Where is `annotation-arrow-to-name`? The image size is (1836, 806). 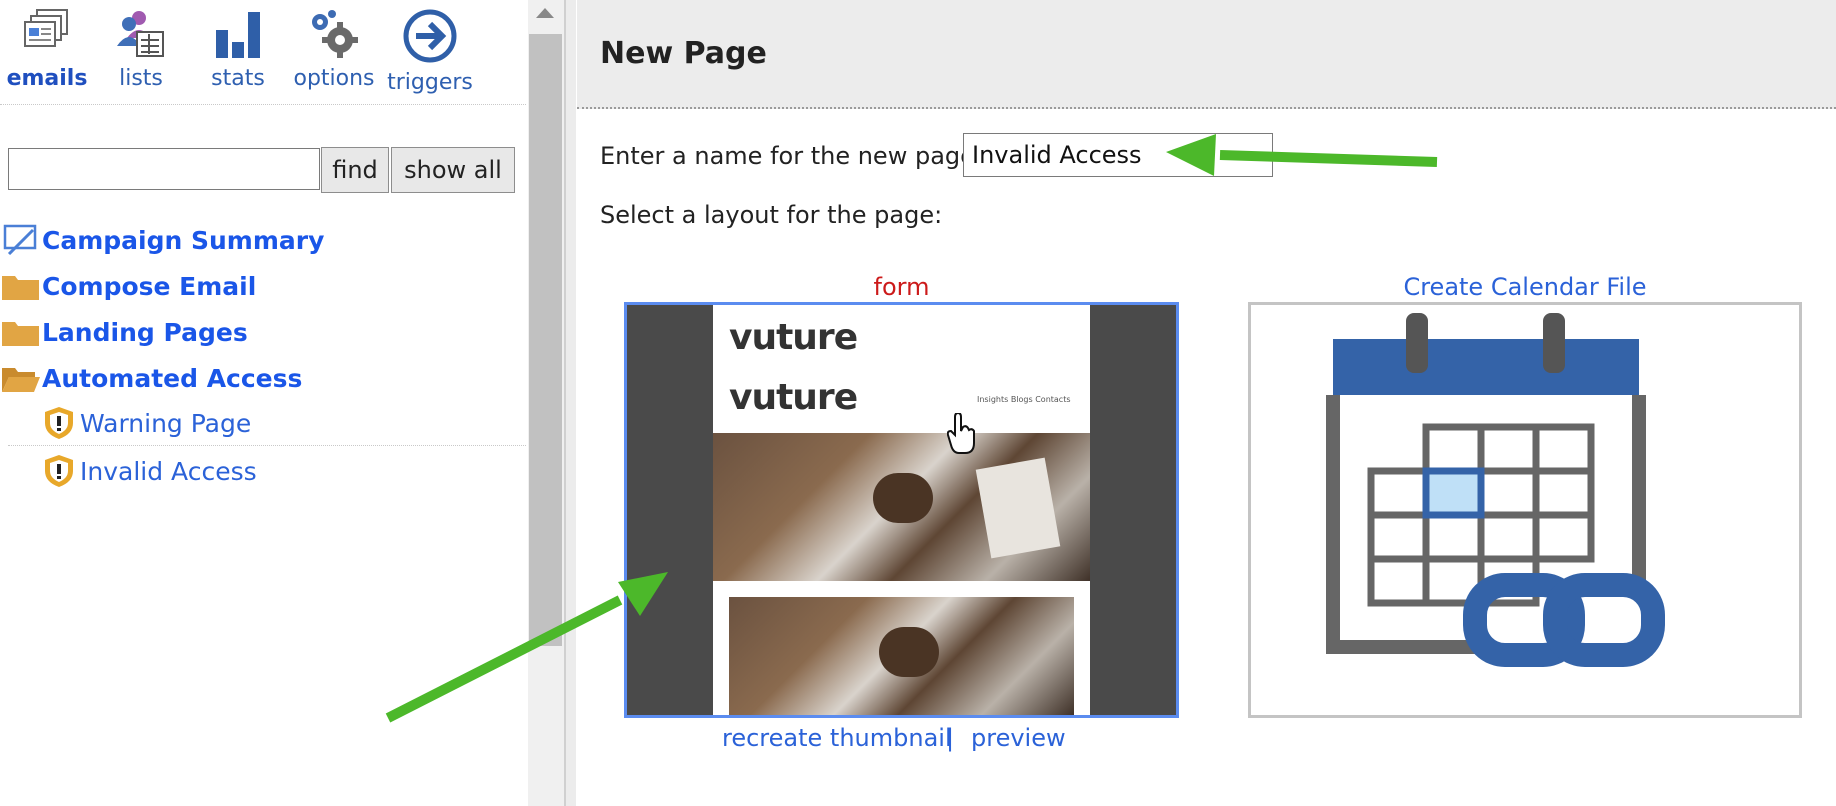
annotation-arrow-to-name is located at coordinates (1302, 155).